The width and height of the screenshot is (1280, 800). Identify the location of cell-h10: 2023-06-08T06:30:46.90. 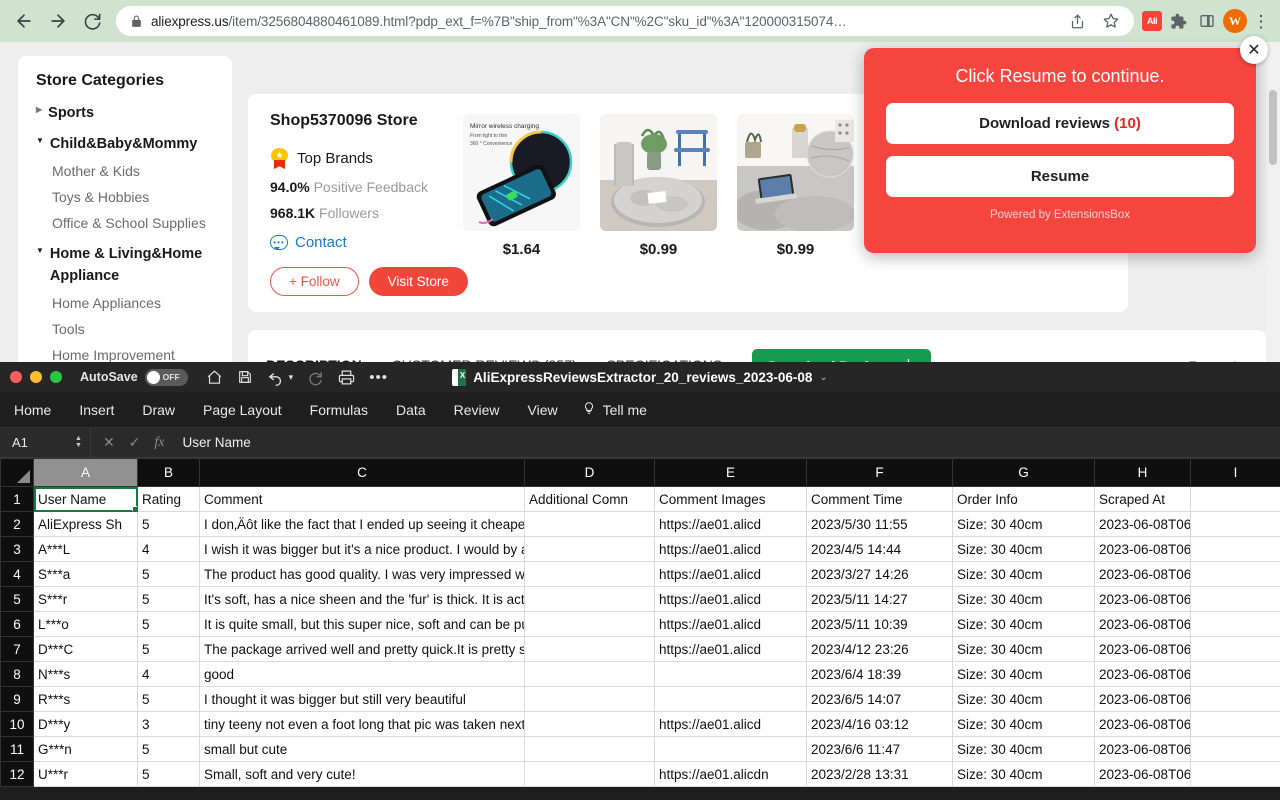
(1142, 724).